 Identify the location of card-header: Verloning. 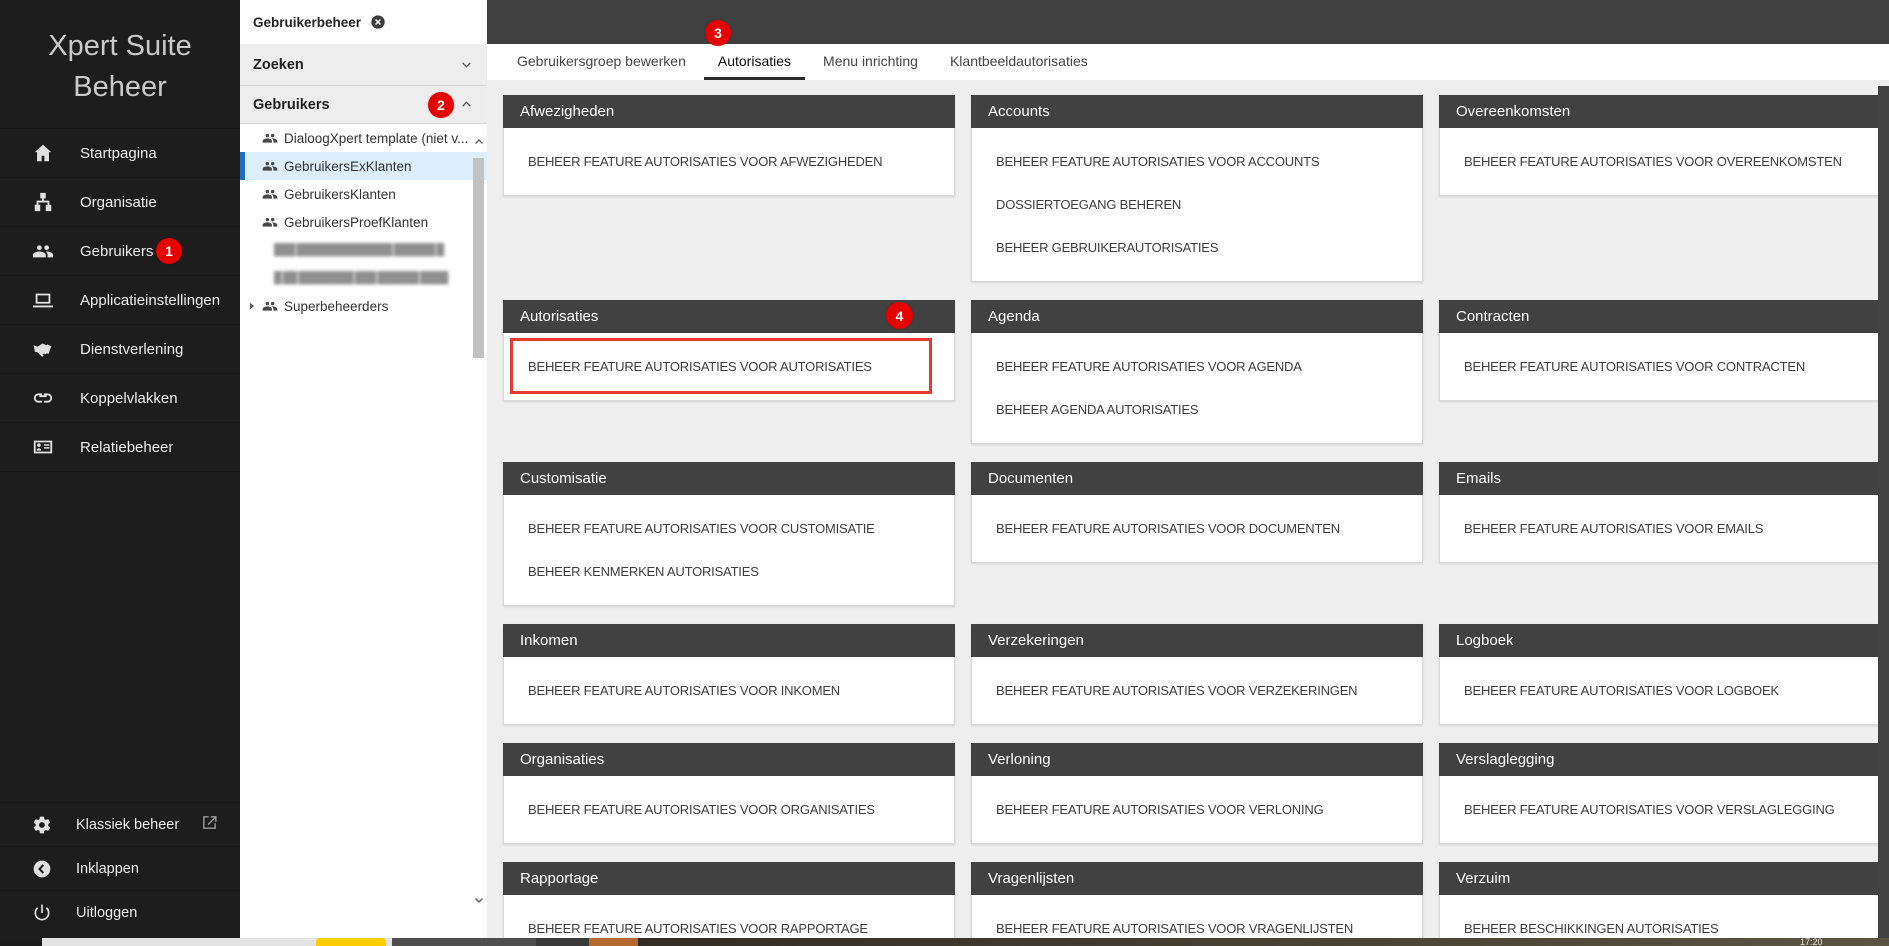
(1197, 759).